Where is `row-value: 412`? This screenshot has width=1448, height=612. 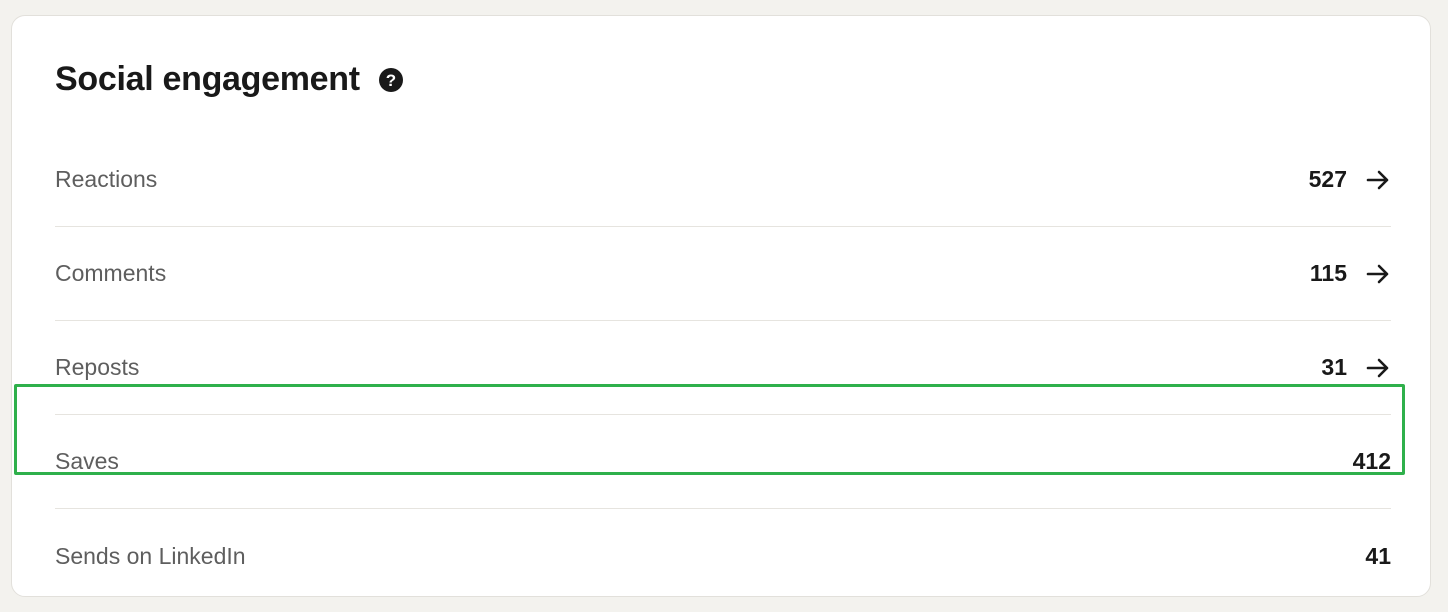 row-value: 412 is located at coordinates (1371, 461).